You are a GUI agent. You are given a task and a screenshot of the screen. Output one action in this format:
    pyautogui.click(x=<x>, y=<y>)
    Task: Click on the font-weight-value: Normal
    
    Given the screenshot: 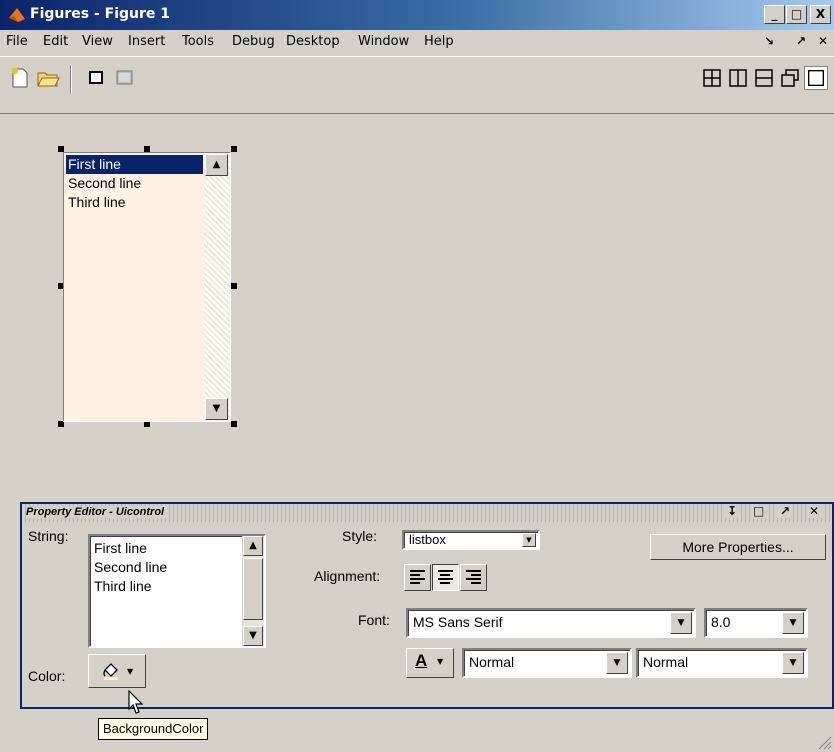 What is the action you would take?
    pyautogui.click(x=492, y=662)
    